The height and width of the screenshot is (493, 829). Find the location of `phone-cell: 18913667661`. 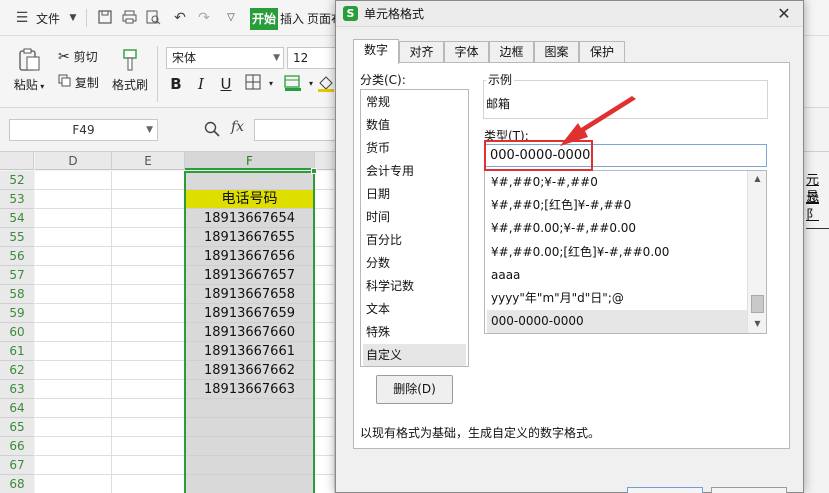

phone-cell: 18913667661 is located at coordinates (249, 351).